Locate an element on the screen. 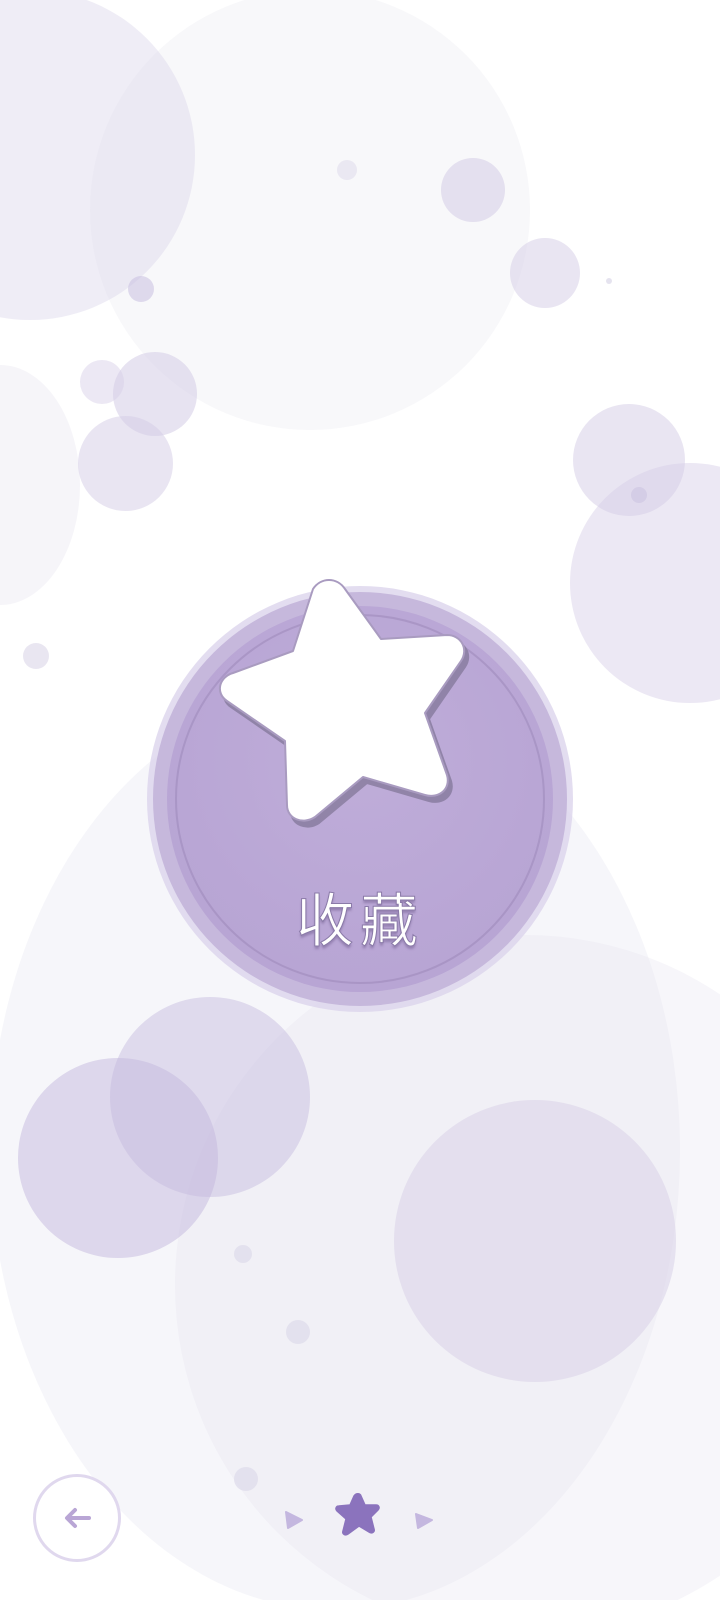  star-icon is located at coordinates (357, 1514).